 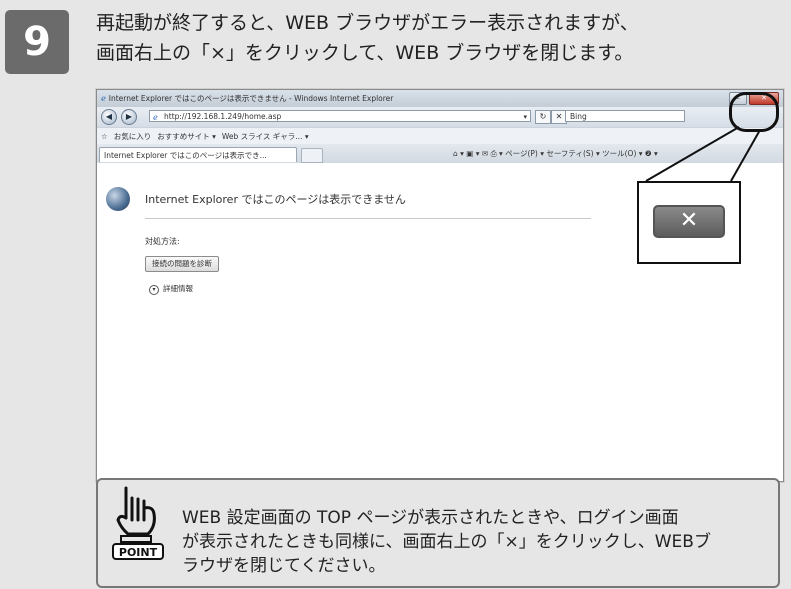 What do you see at coordinates (141, 525) in the screenshot?
I see `point-hand-icon: POINT` at bounding box center [141, 525].